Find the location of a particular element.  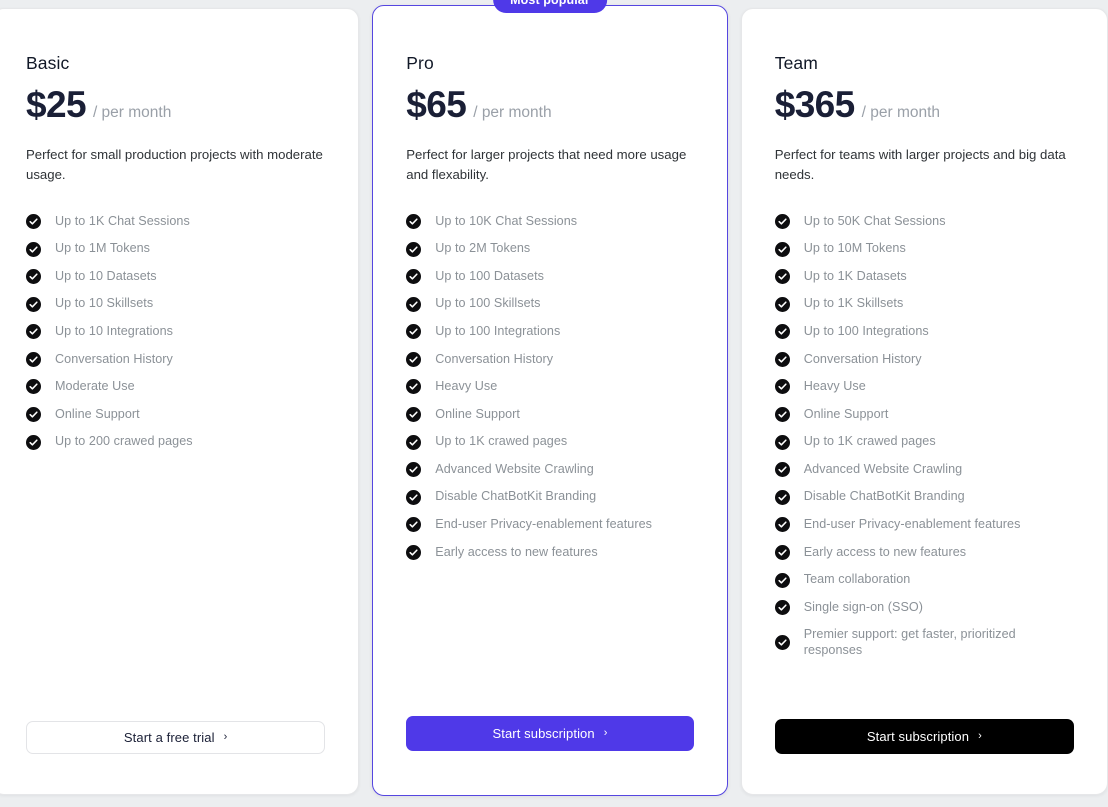

plan-price-row: $365 / per month is located at coordinates (924, 104).